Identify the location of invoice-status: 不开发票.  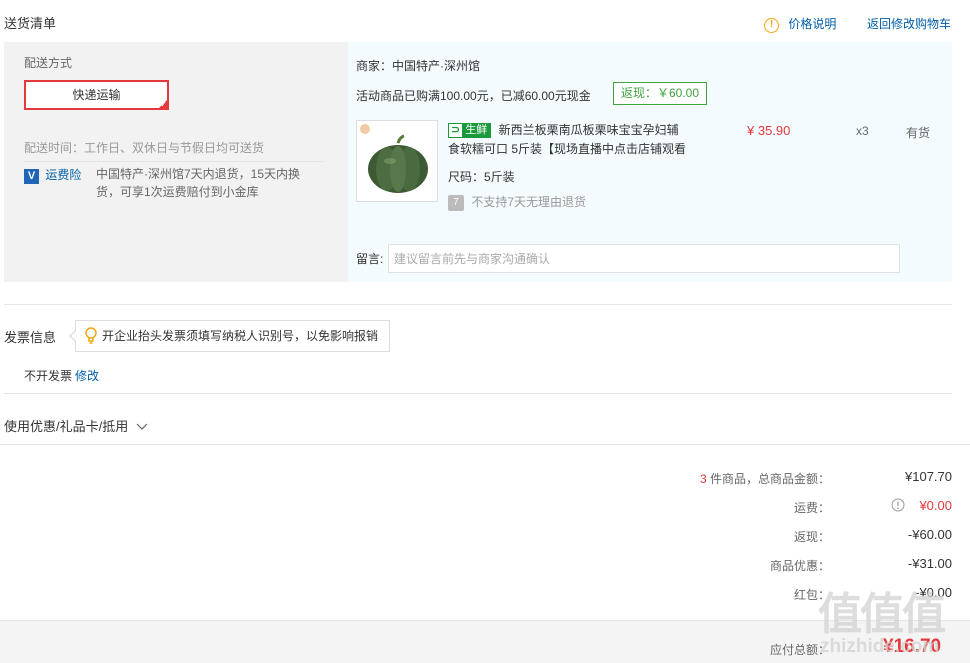
(48, 376).